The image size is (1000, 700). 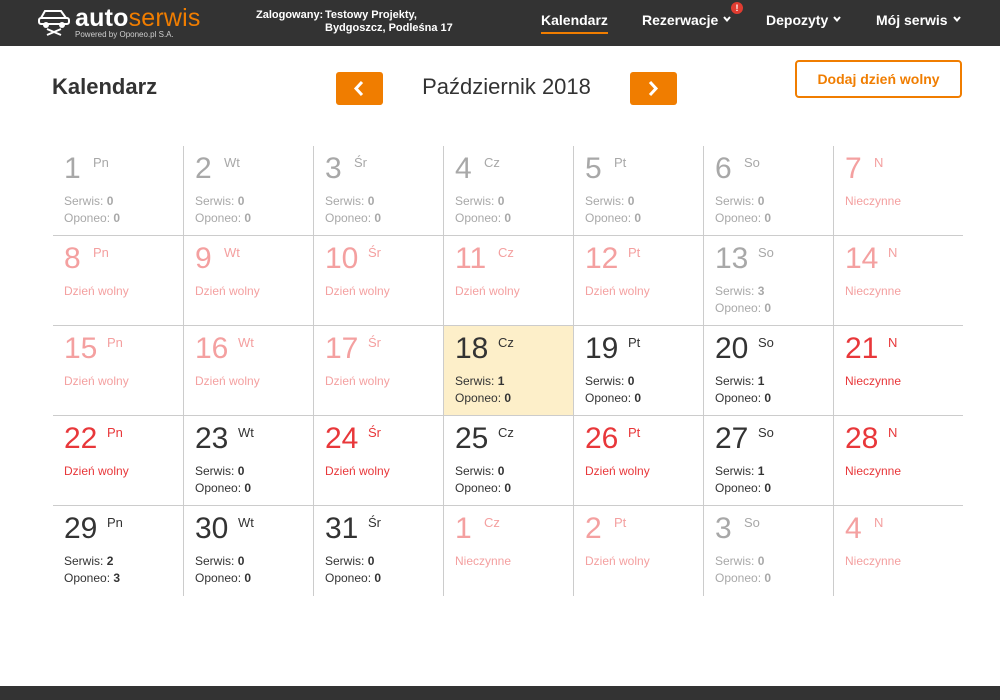 What do you see at coordinates (506, 342) in the screenshot?
I see `weekday-label: Cz` at bounding box center [506, 342].